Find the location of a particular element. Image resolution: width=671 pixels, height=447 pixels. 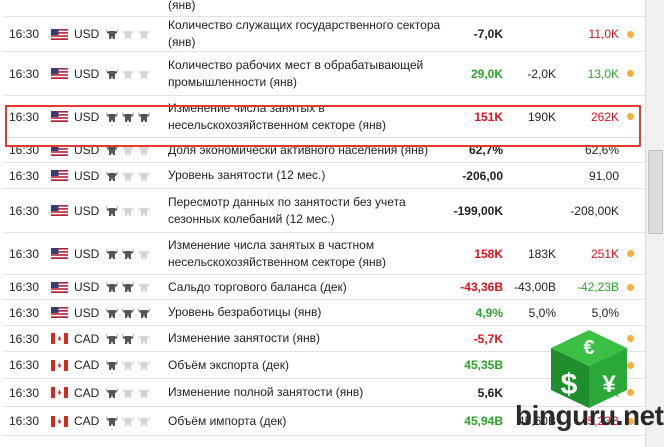

event-name: Объём импорта (дек) is located at coordinates (307, 421).